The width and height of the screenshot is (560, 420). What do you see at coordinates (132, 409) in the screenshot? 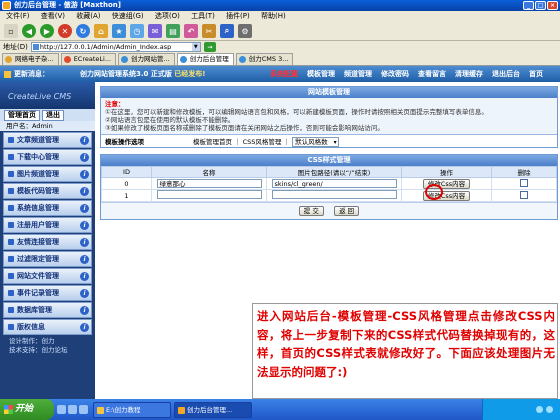
I see `task-explorer: E:\创力教程` at bounding box center [132, 409].